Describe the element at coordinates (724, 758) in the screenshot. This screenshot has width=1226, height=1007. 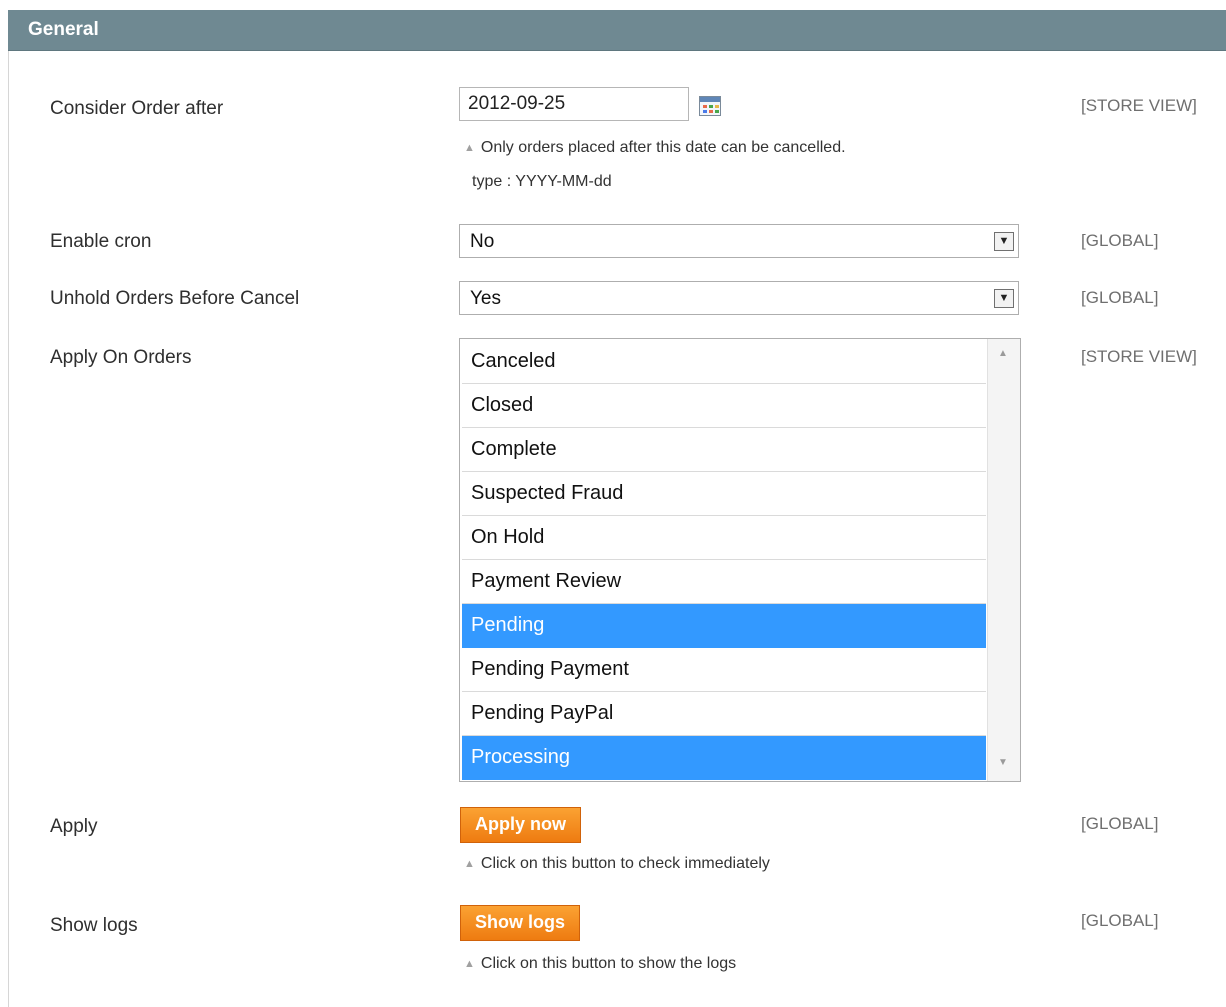
I see `order-status-option: Processing` at that location.